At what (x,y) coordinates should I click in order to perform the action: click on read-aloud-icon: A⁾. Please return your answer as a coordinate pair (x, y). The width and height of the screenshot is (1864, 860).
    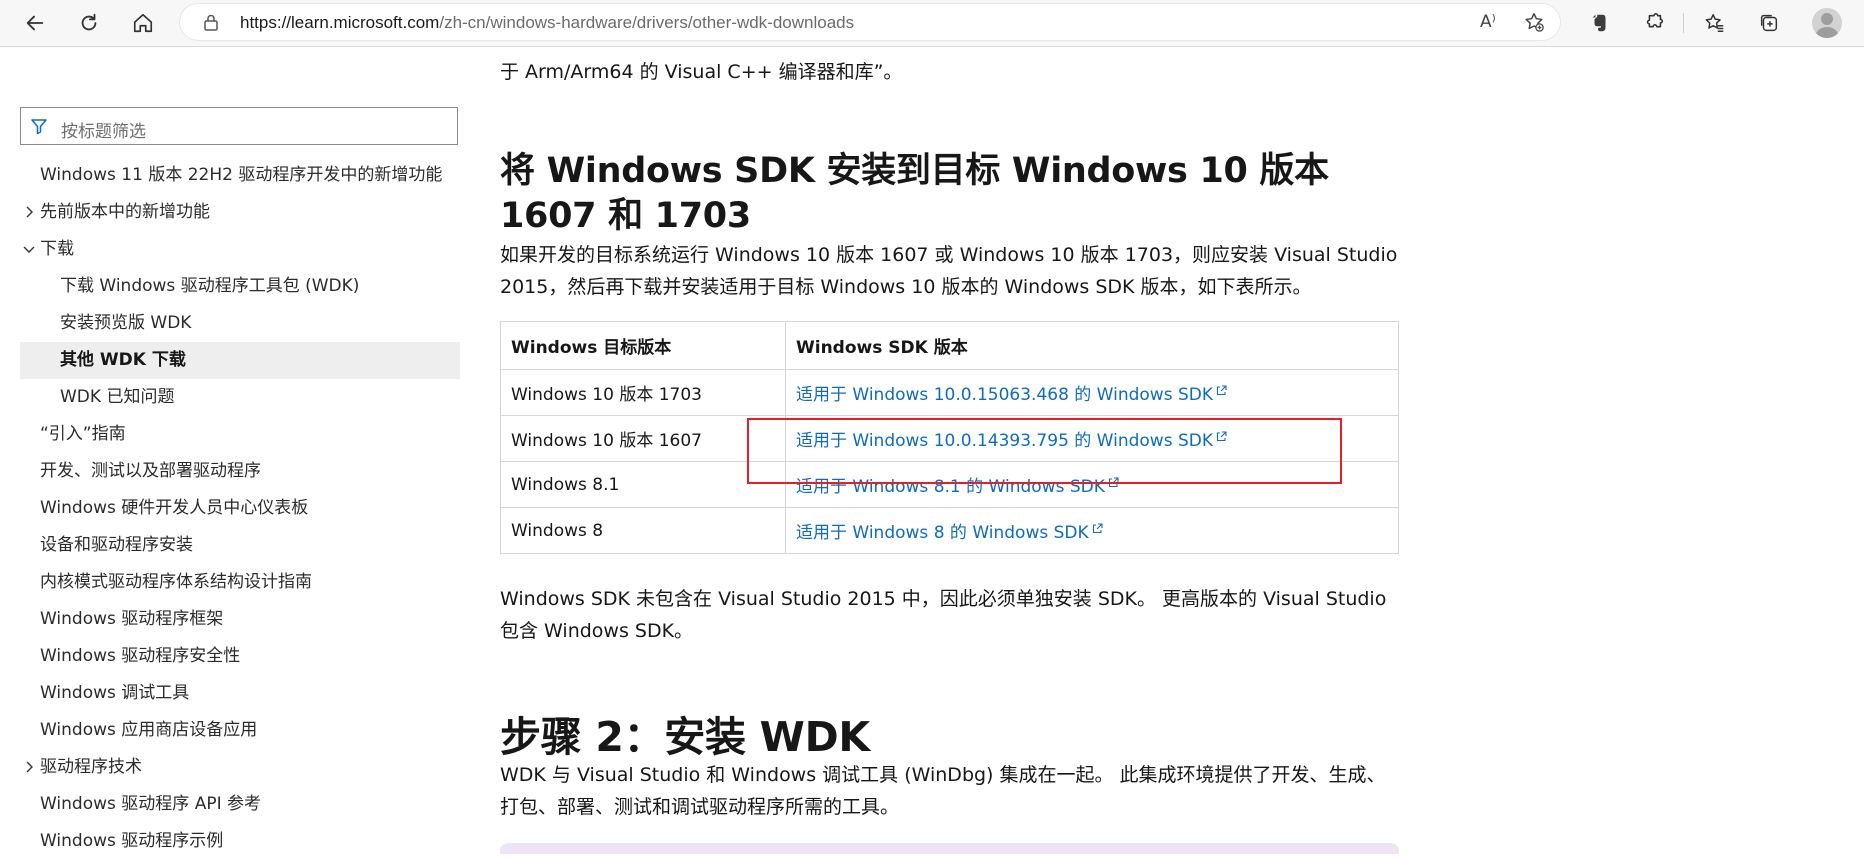
    Looking at the image, I should click on (1491, 23).